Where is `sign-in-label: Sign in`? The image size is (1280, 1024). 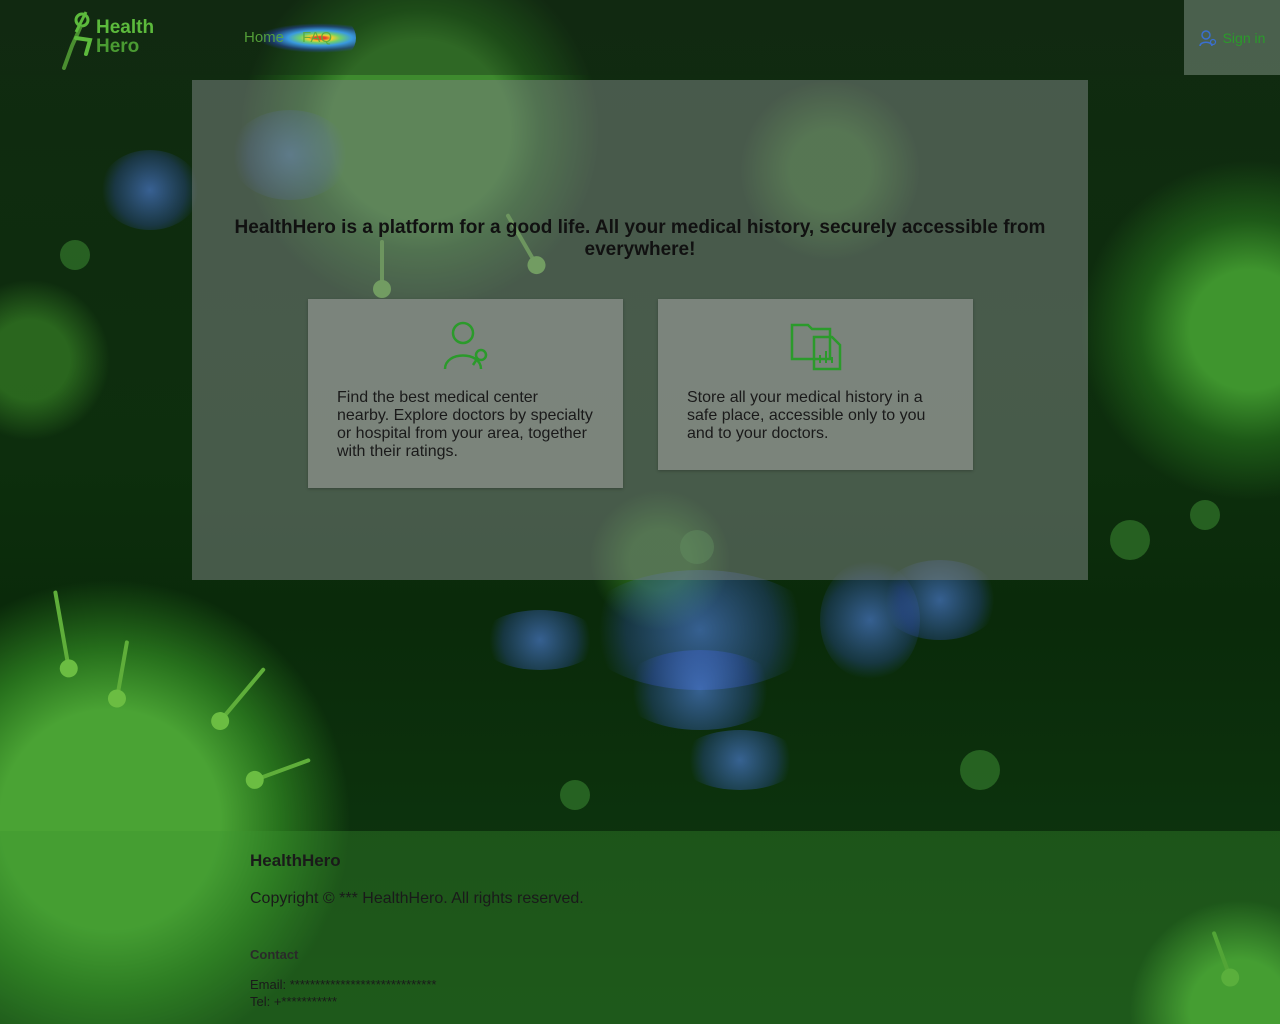 sign-in-label: Sign in is located at coordinates (1244, 37).